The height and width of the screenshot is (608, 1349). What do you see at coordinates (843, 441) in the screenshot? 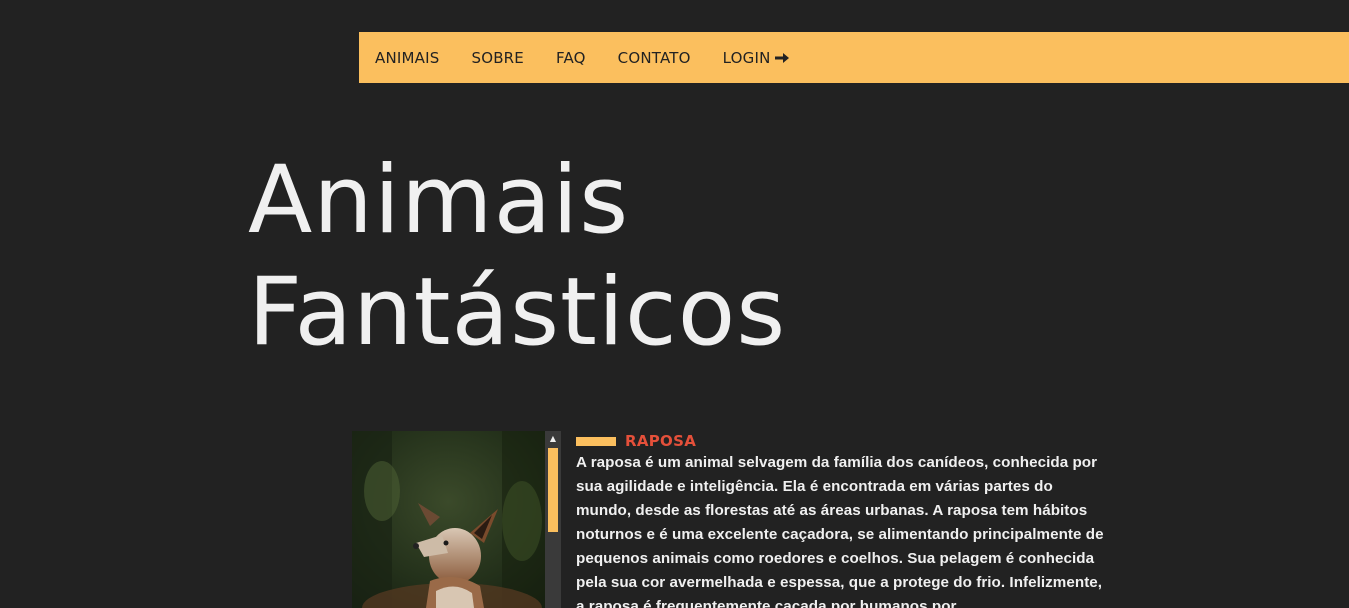
I see `animal-heading: RAPOSA` at bounding box center [843, 441].